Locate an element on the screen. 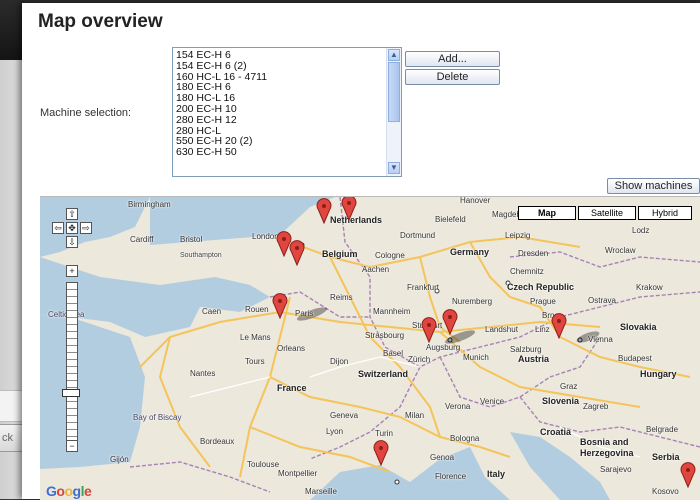 This screenshot has width=700, height=500. map-label: Bay of Biscay is located at coordinates (157, 417).